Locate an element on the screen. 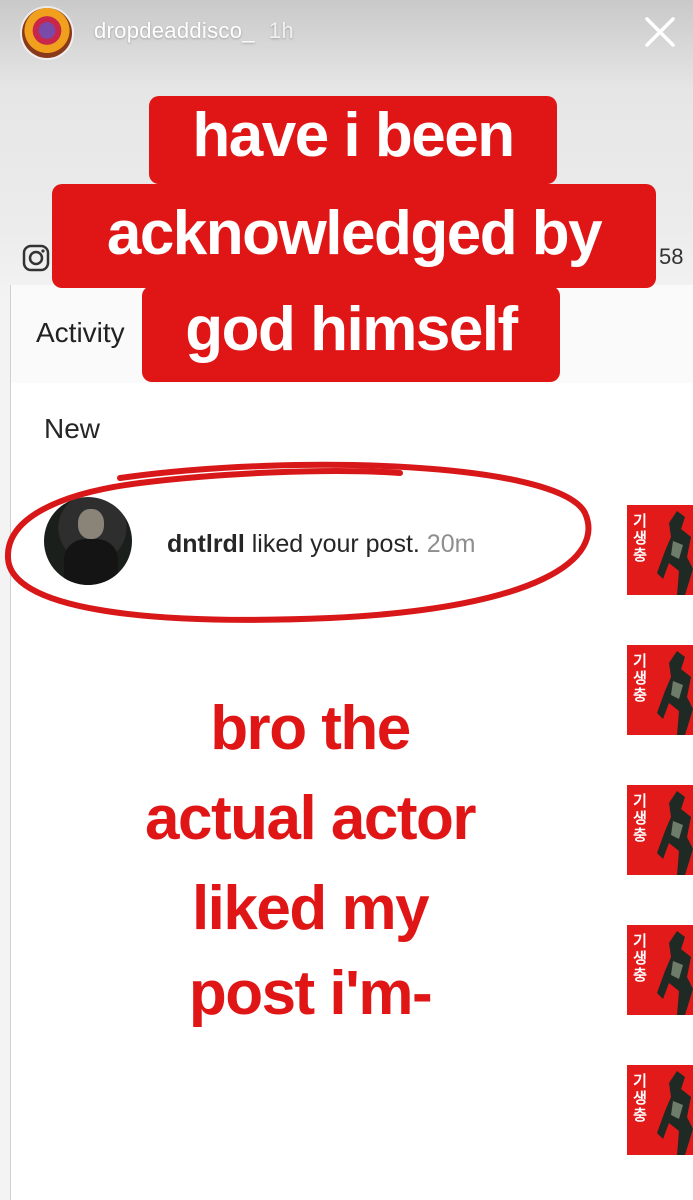 The image size is (693, 1200). story-author-avatar is located at coordinates (47, 33).